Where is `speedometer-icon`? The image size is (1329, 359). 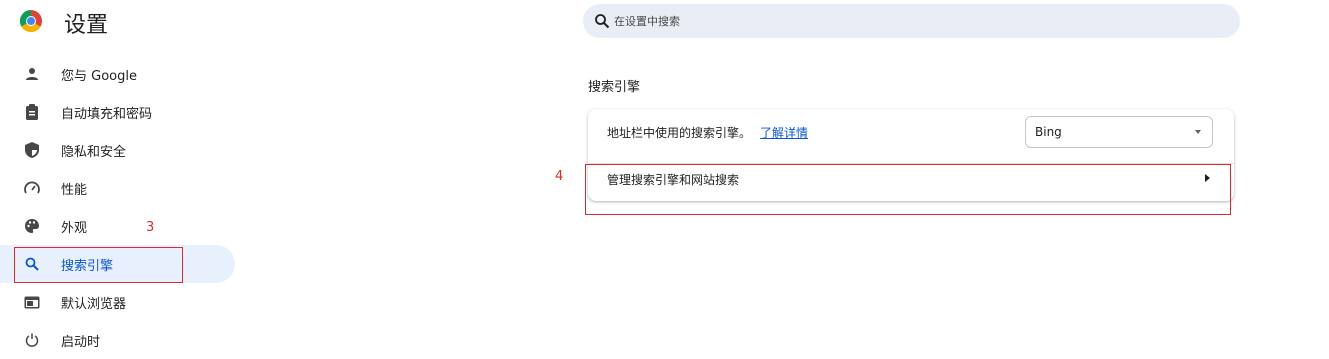
speedometer-icon is located at coordinates (32, 188).